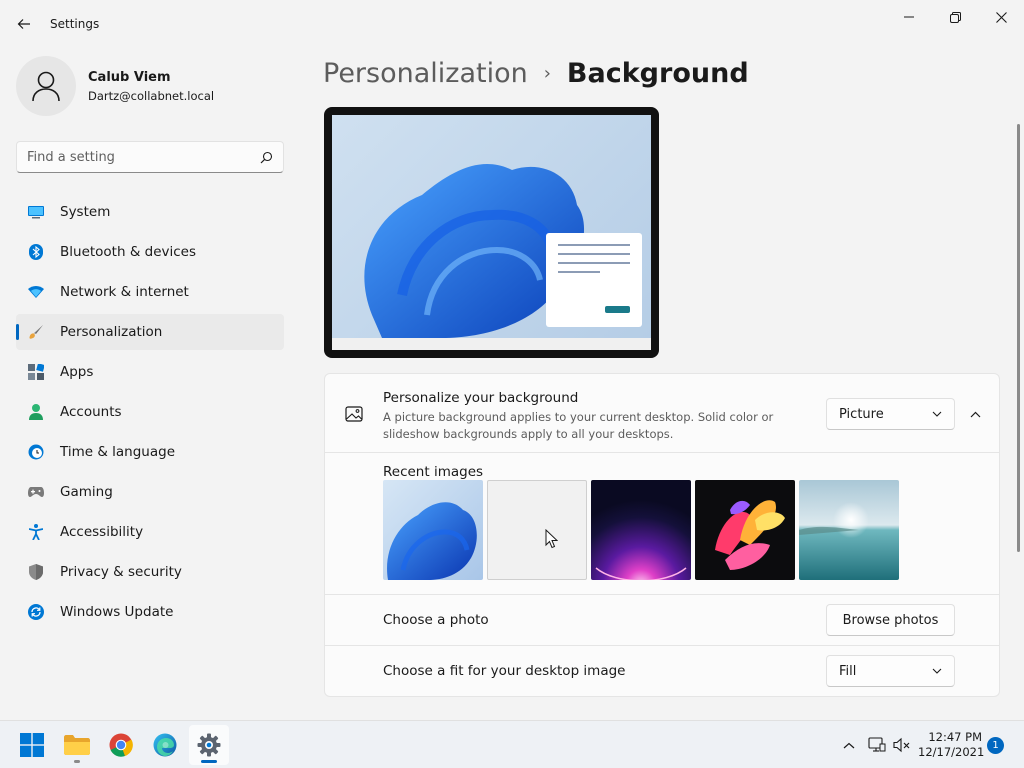 This screenshot has width=1024, height=768. Describe the element at coordinates (512, 744) in the screenshot. I see `taskbar: 12:47 PM 12/17/2021 1` at that location.